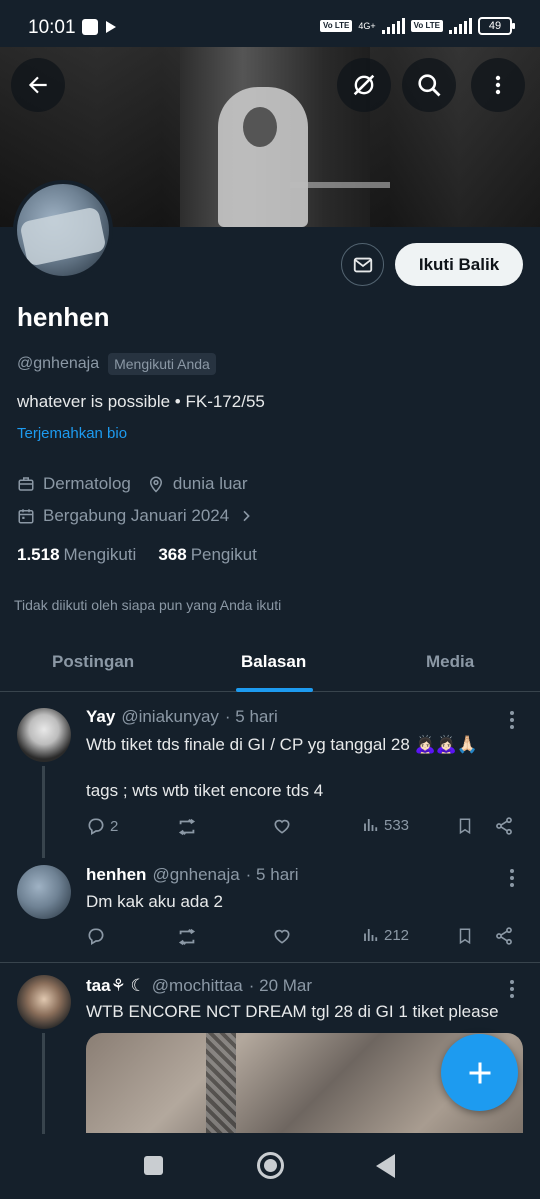  Describe the element at coordinates (172, 554) in the screenshot. I see `followers-count: 368` at that location.